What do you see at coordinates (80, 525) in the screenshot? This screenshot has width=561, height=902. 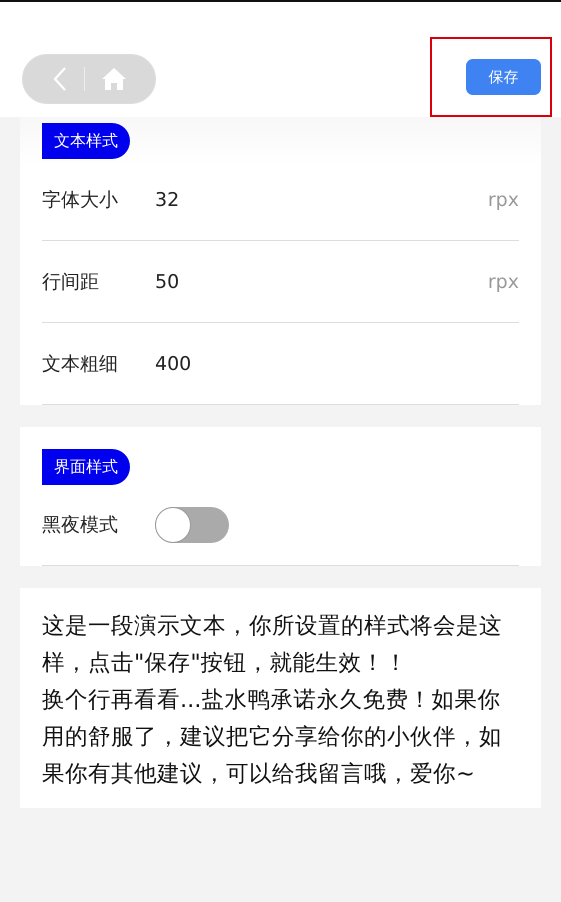 I see `setting-label: 黑夜模式` at bounding box center [80, 525].